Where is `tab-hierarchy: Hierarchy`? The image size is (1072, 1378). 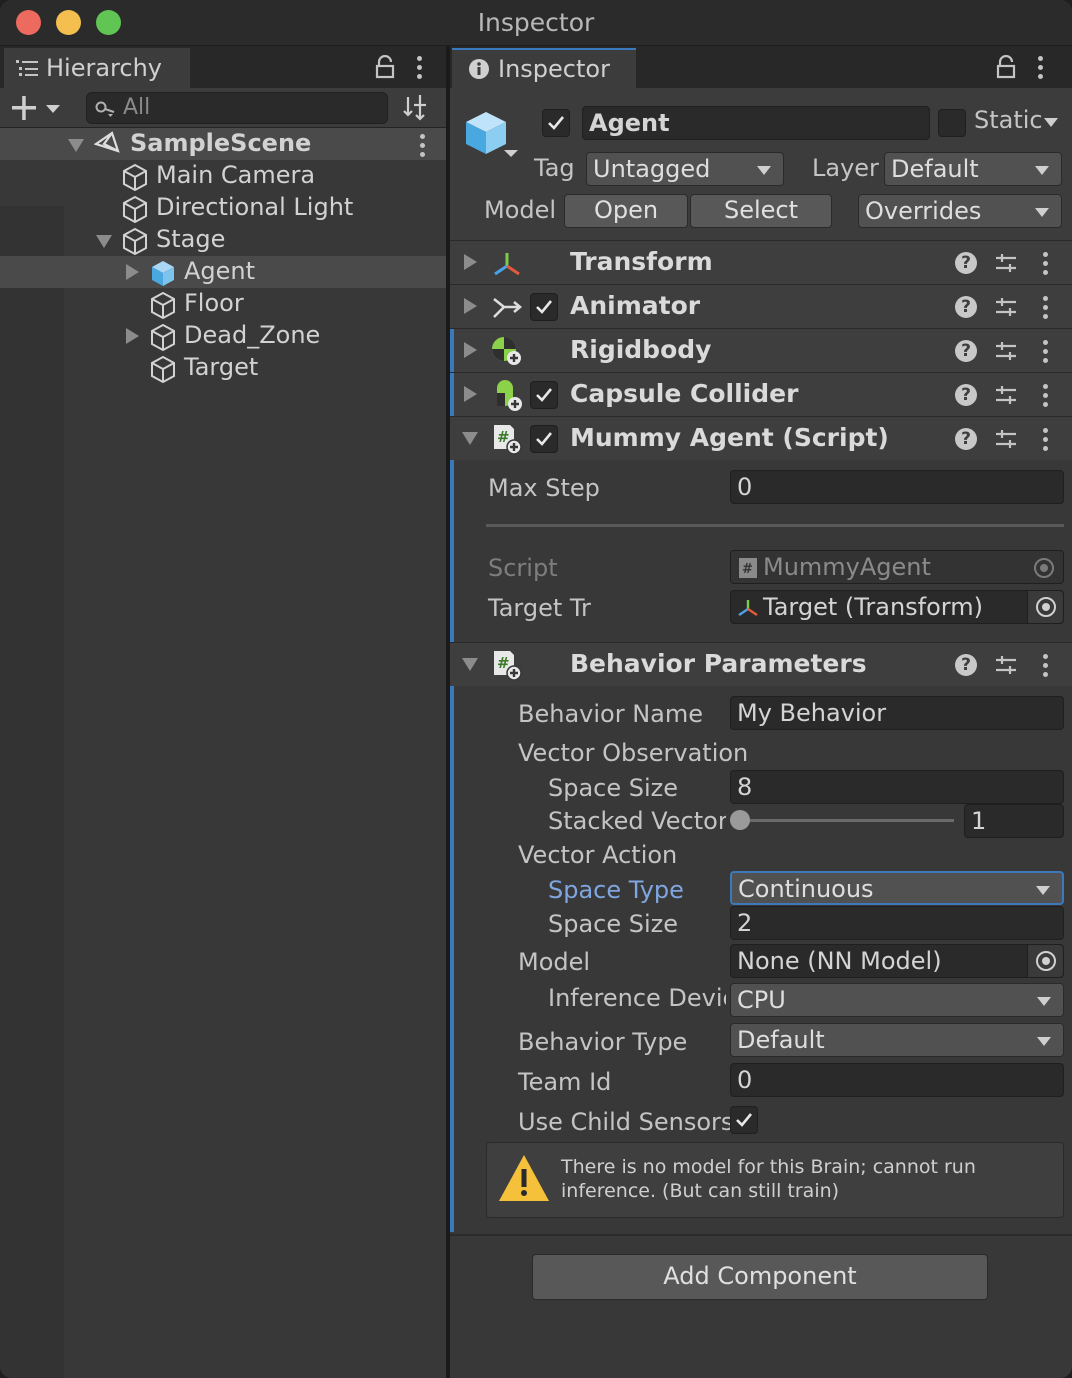 tab-hierarchy: Hierarchy is located at coordinates (97, 68).